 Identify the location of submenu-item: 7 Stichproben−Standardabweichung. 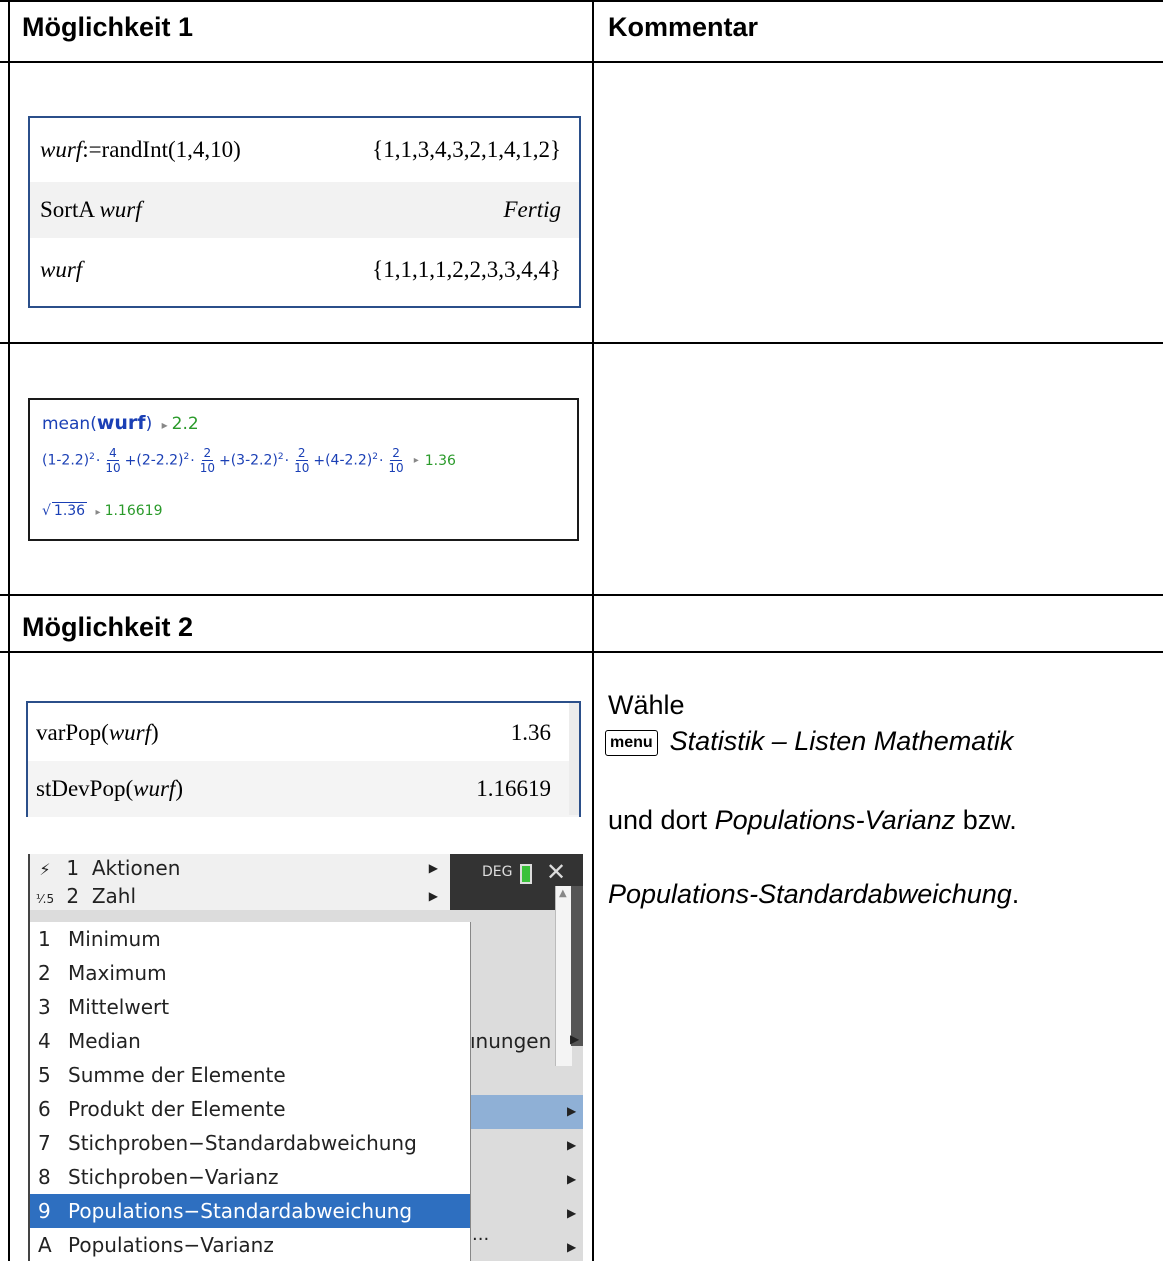
(250, 1143).